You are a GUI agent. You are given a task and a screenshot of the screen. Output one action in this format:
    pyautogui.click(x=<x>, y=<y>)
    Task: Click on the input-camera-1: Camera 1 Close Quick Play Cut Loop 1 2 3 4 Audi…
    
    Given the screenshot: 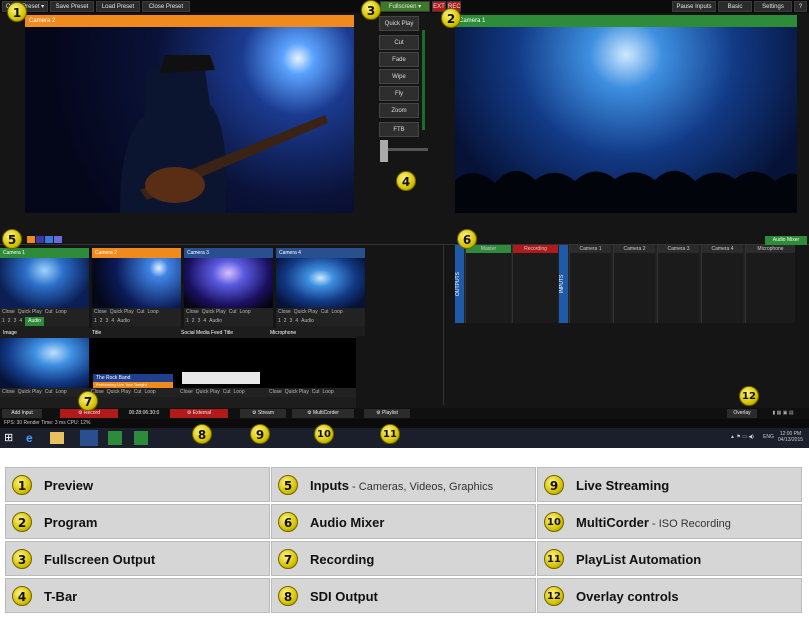 What is the action you would take?
    pyautogui.click(x=44, y=292)
    